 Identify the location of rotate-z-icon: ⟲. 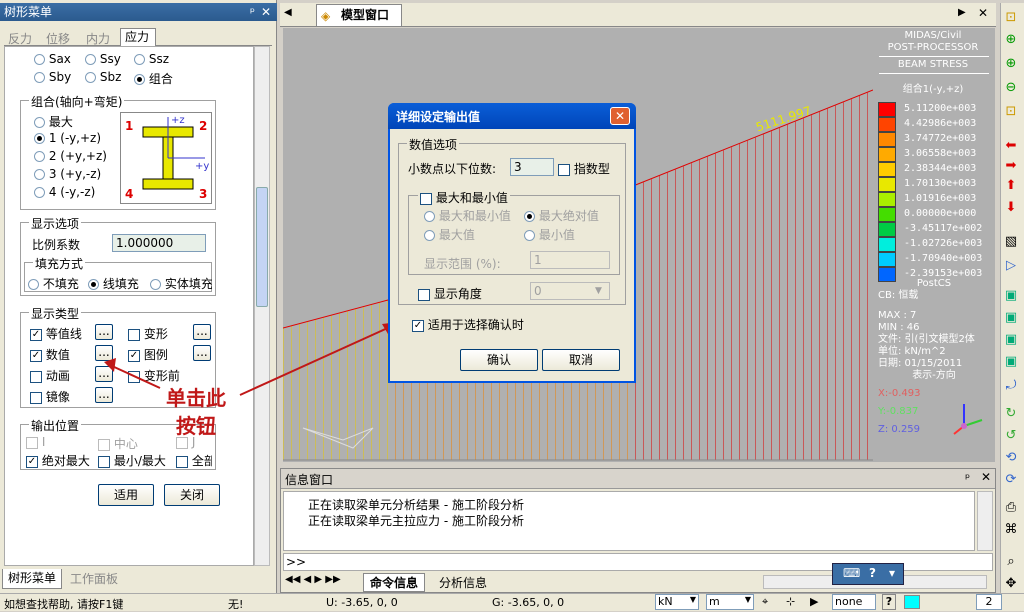
(1011, 458).